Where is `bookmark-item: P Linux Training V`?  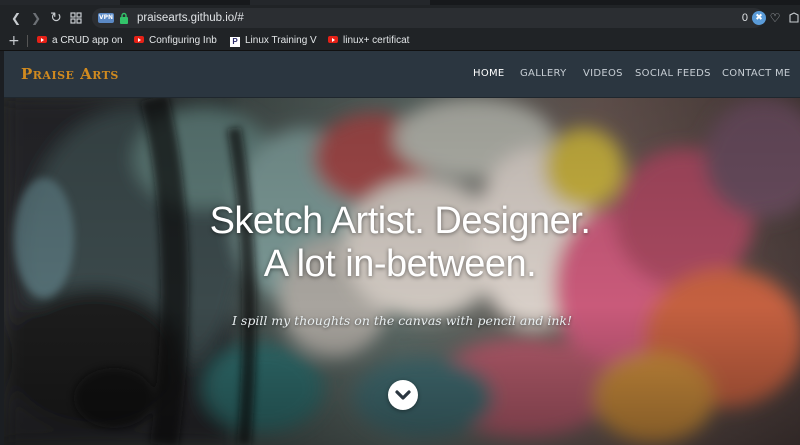 bookmark-item: P Linux Training V is located at coordinates (274, 41).